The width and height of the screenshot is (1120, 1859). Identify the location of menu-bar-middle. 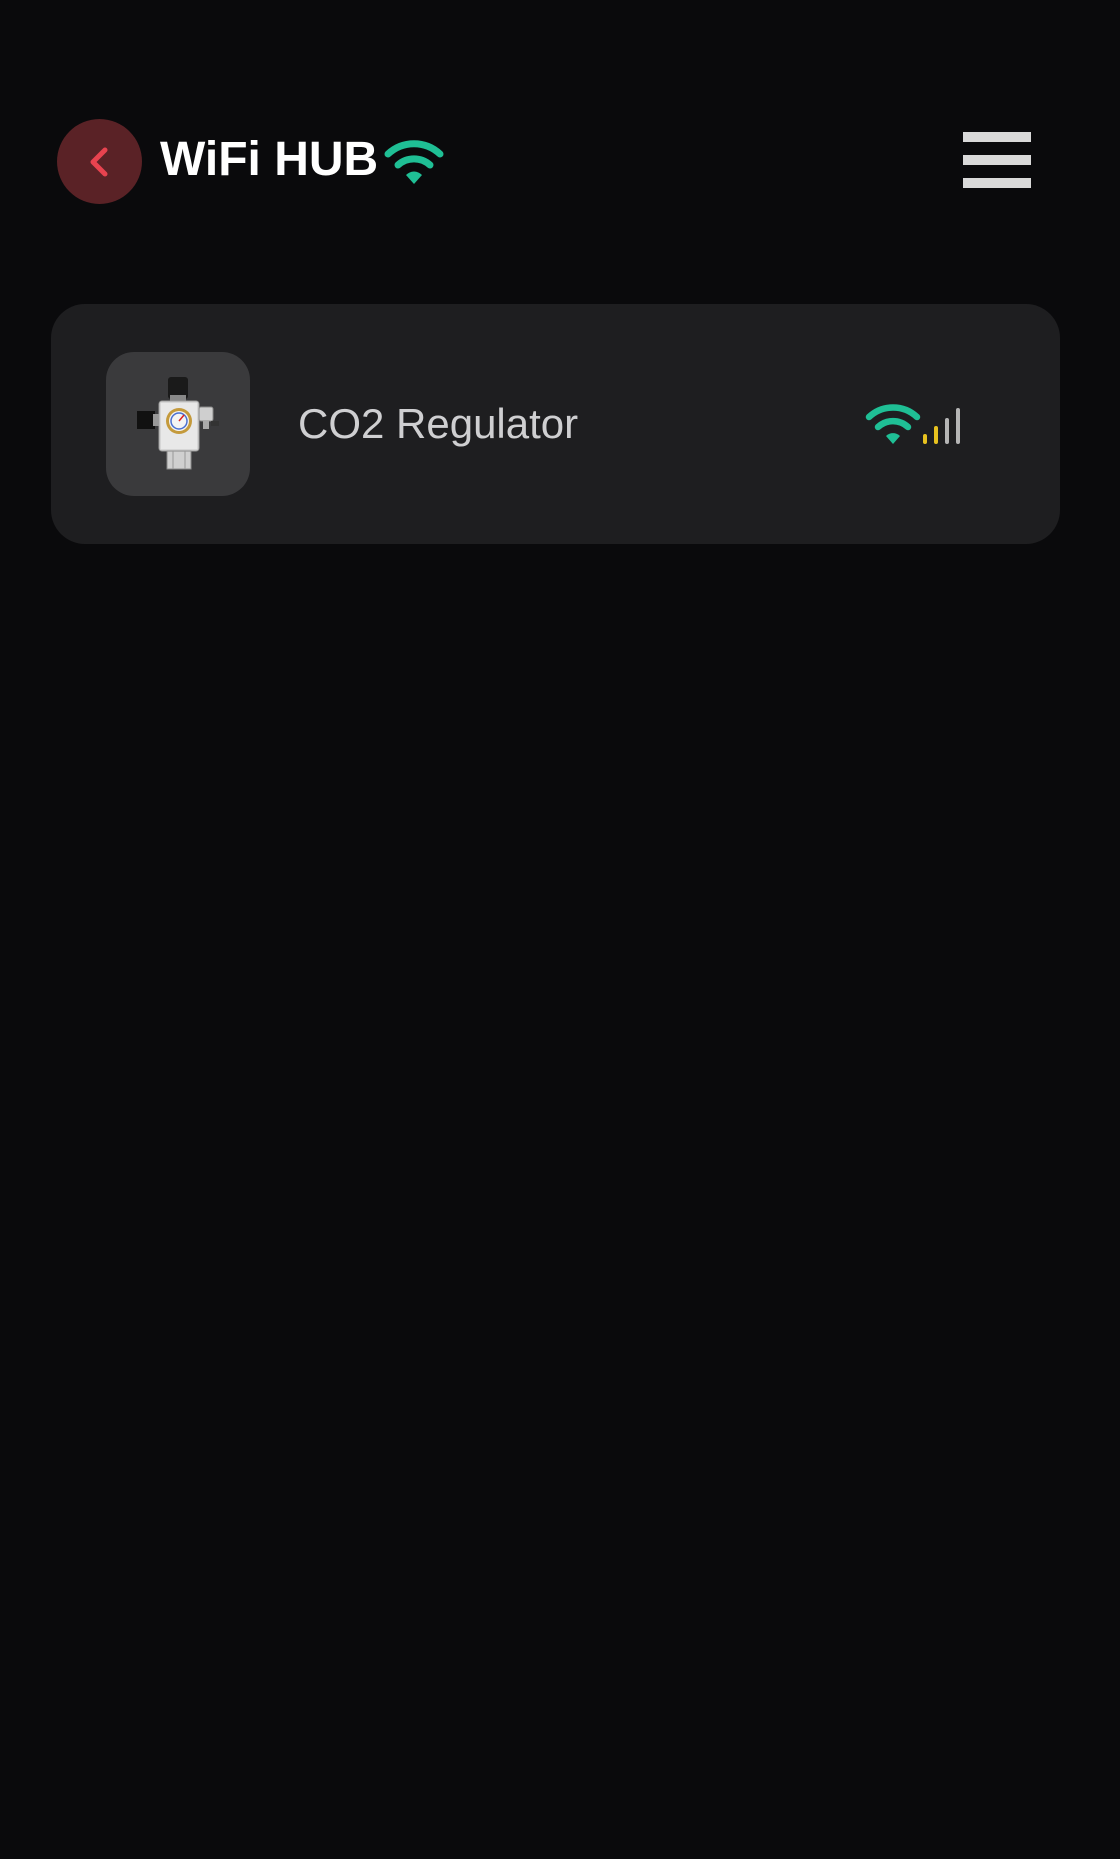
(997, 160).